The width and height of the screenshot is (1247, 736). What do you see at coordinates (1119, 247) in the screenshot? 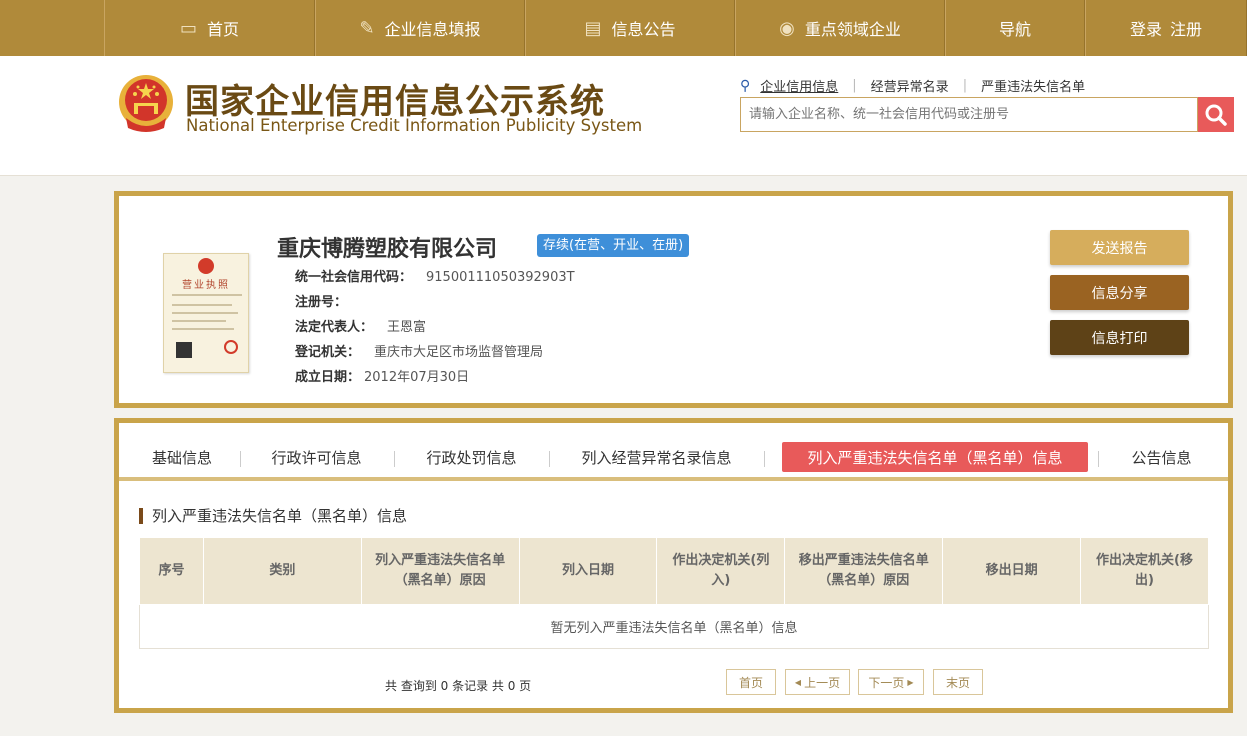
I see `send-report-button: 发送报告` at bounding box center [1119, 247].